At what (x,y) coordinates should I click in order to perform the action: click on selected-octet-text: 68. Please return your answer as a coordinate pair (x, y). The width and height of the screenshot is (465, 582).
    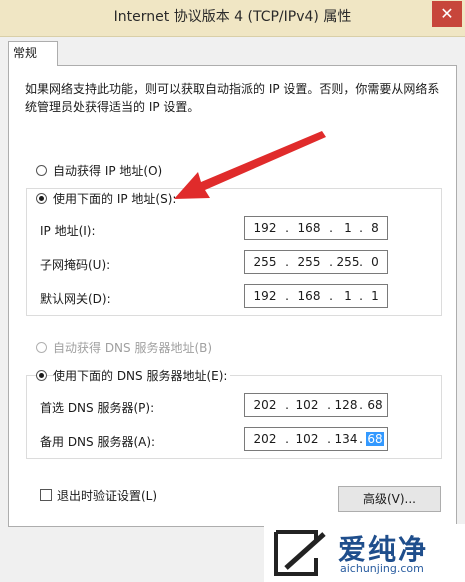
    Looking at the image, I should click on (375, 439).